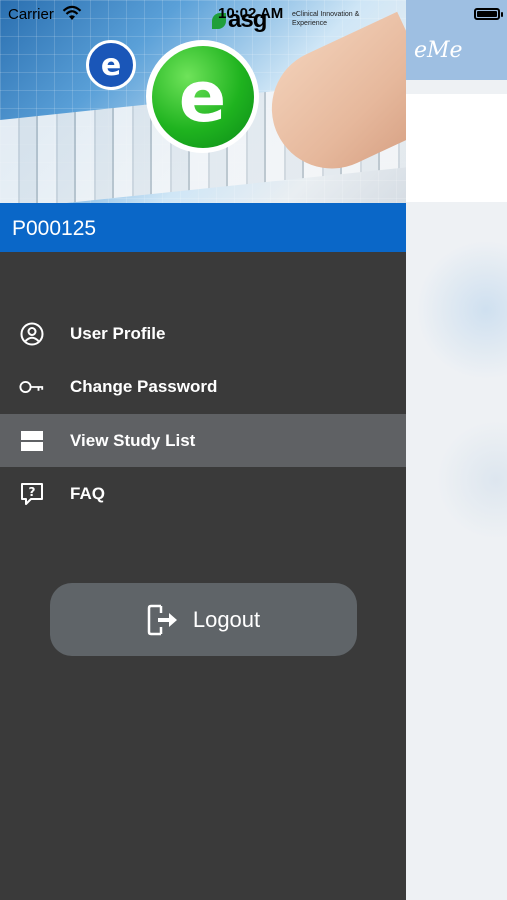  I want to click on participant-bar: P000125, so click(203, 227).